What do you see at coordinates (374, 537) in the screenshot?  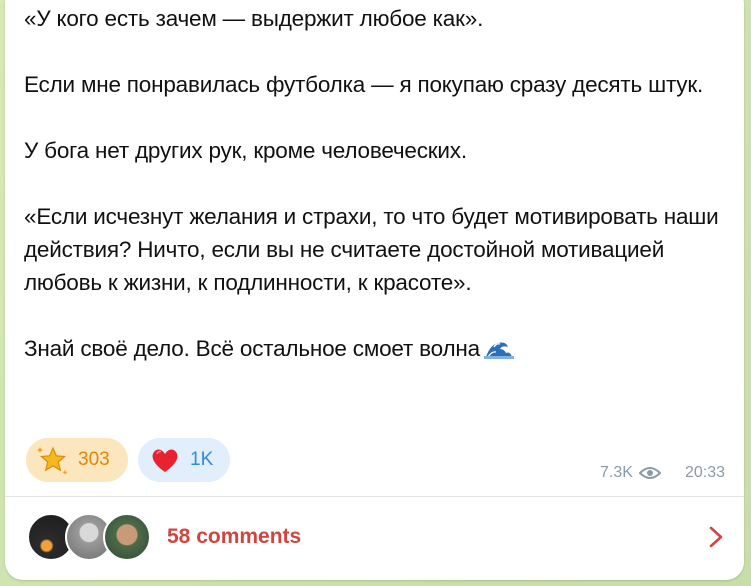 I see `comments-button: 58 comments` at bounding box center [374, 537].